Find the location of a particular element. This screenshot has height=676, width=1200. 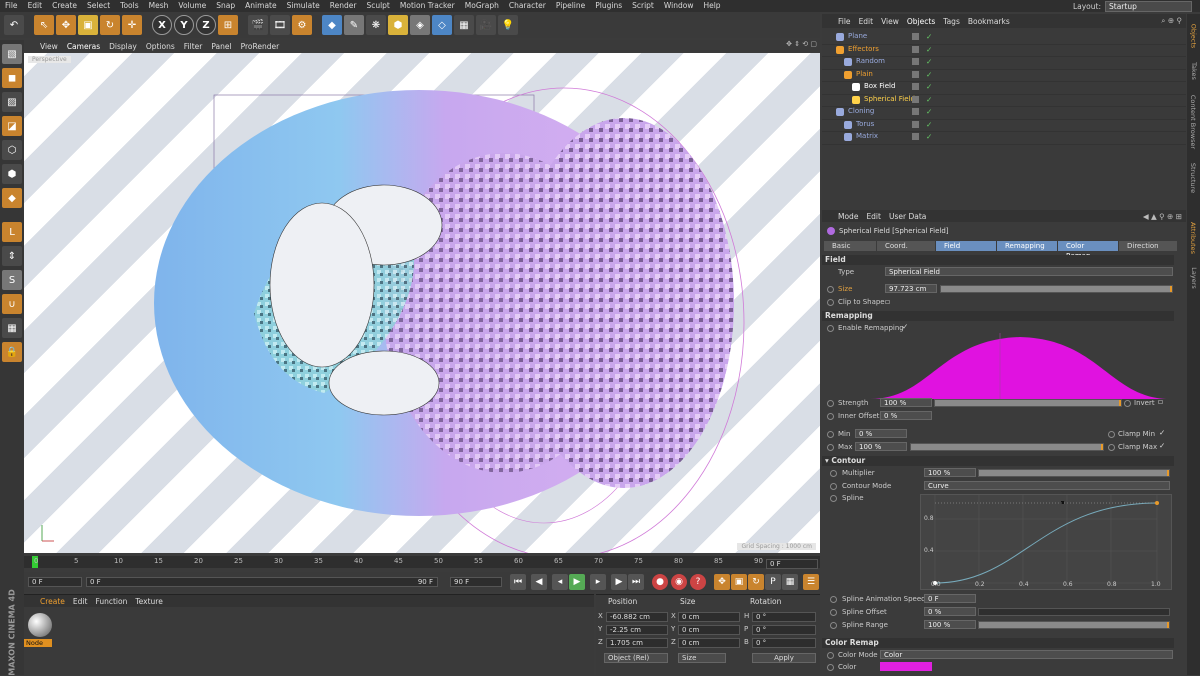

object-row-matrix: Matrix ✓ is located at coordinates (1004, 138).